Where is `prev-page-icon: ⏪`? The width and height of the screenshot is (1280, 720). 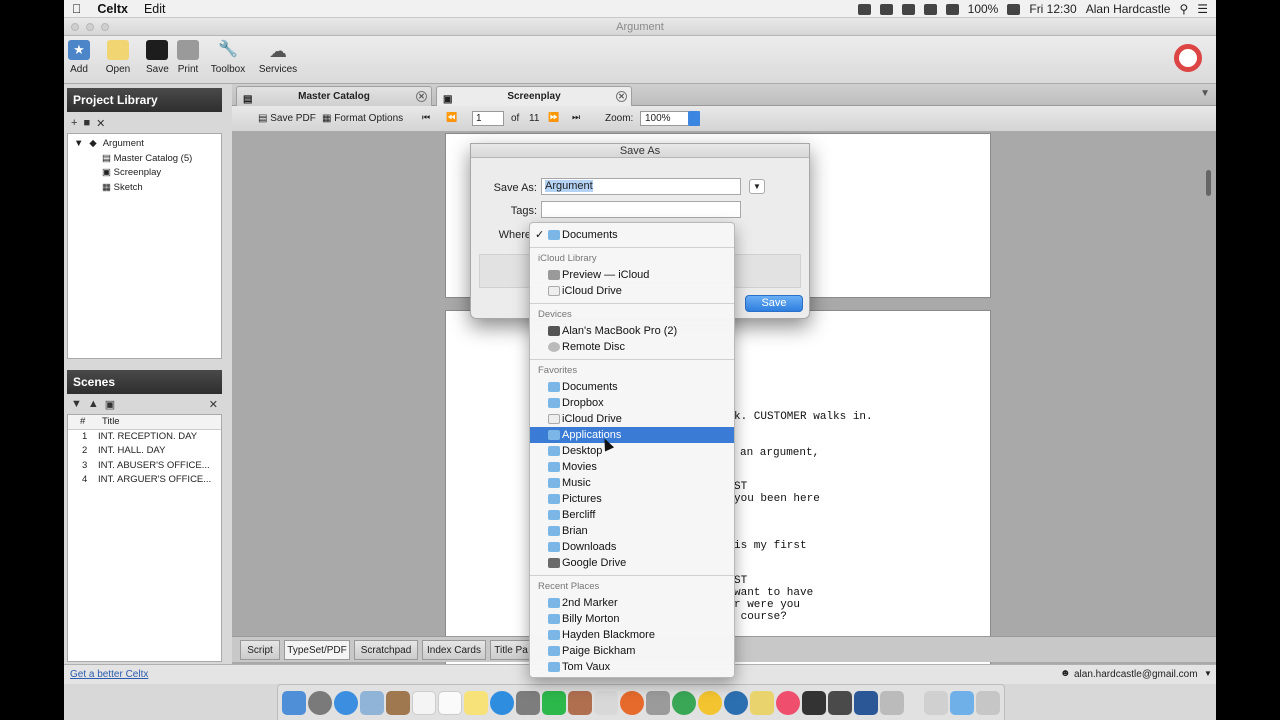
prev-page-icon: ⏪ is located at coordinates (451, 117).